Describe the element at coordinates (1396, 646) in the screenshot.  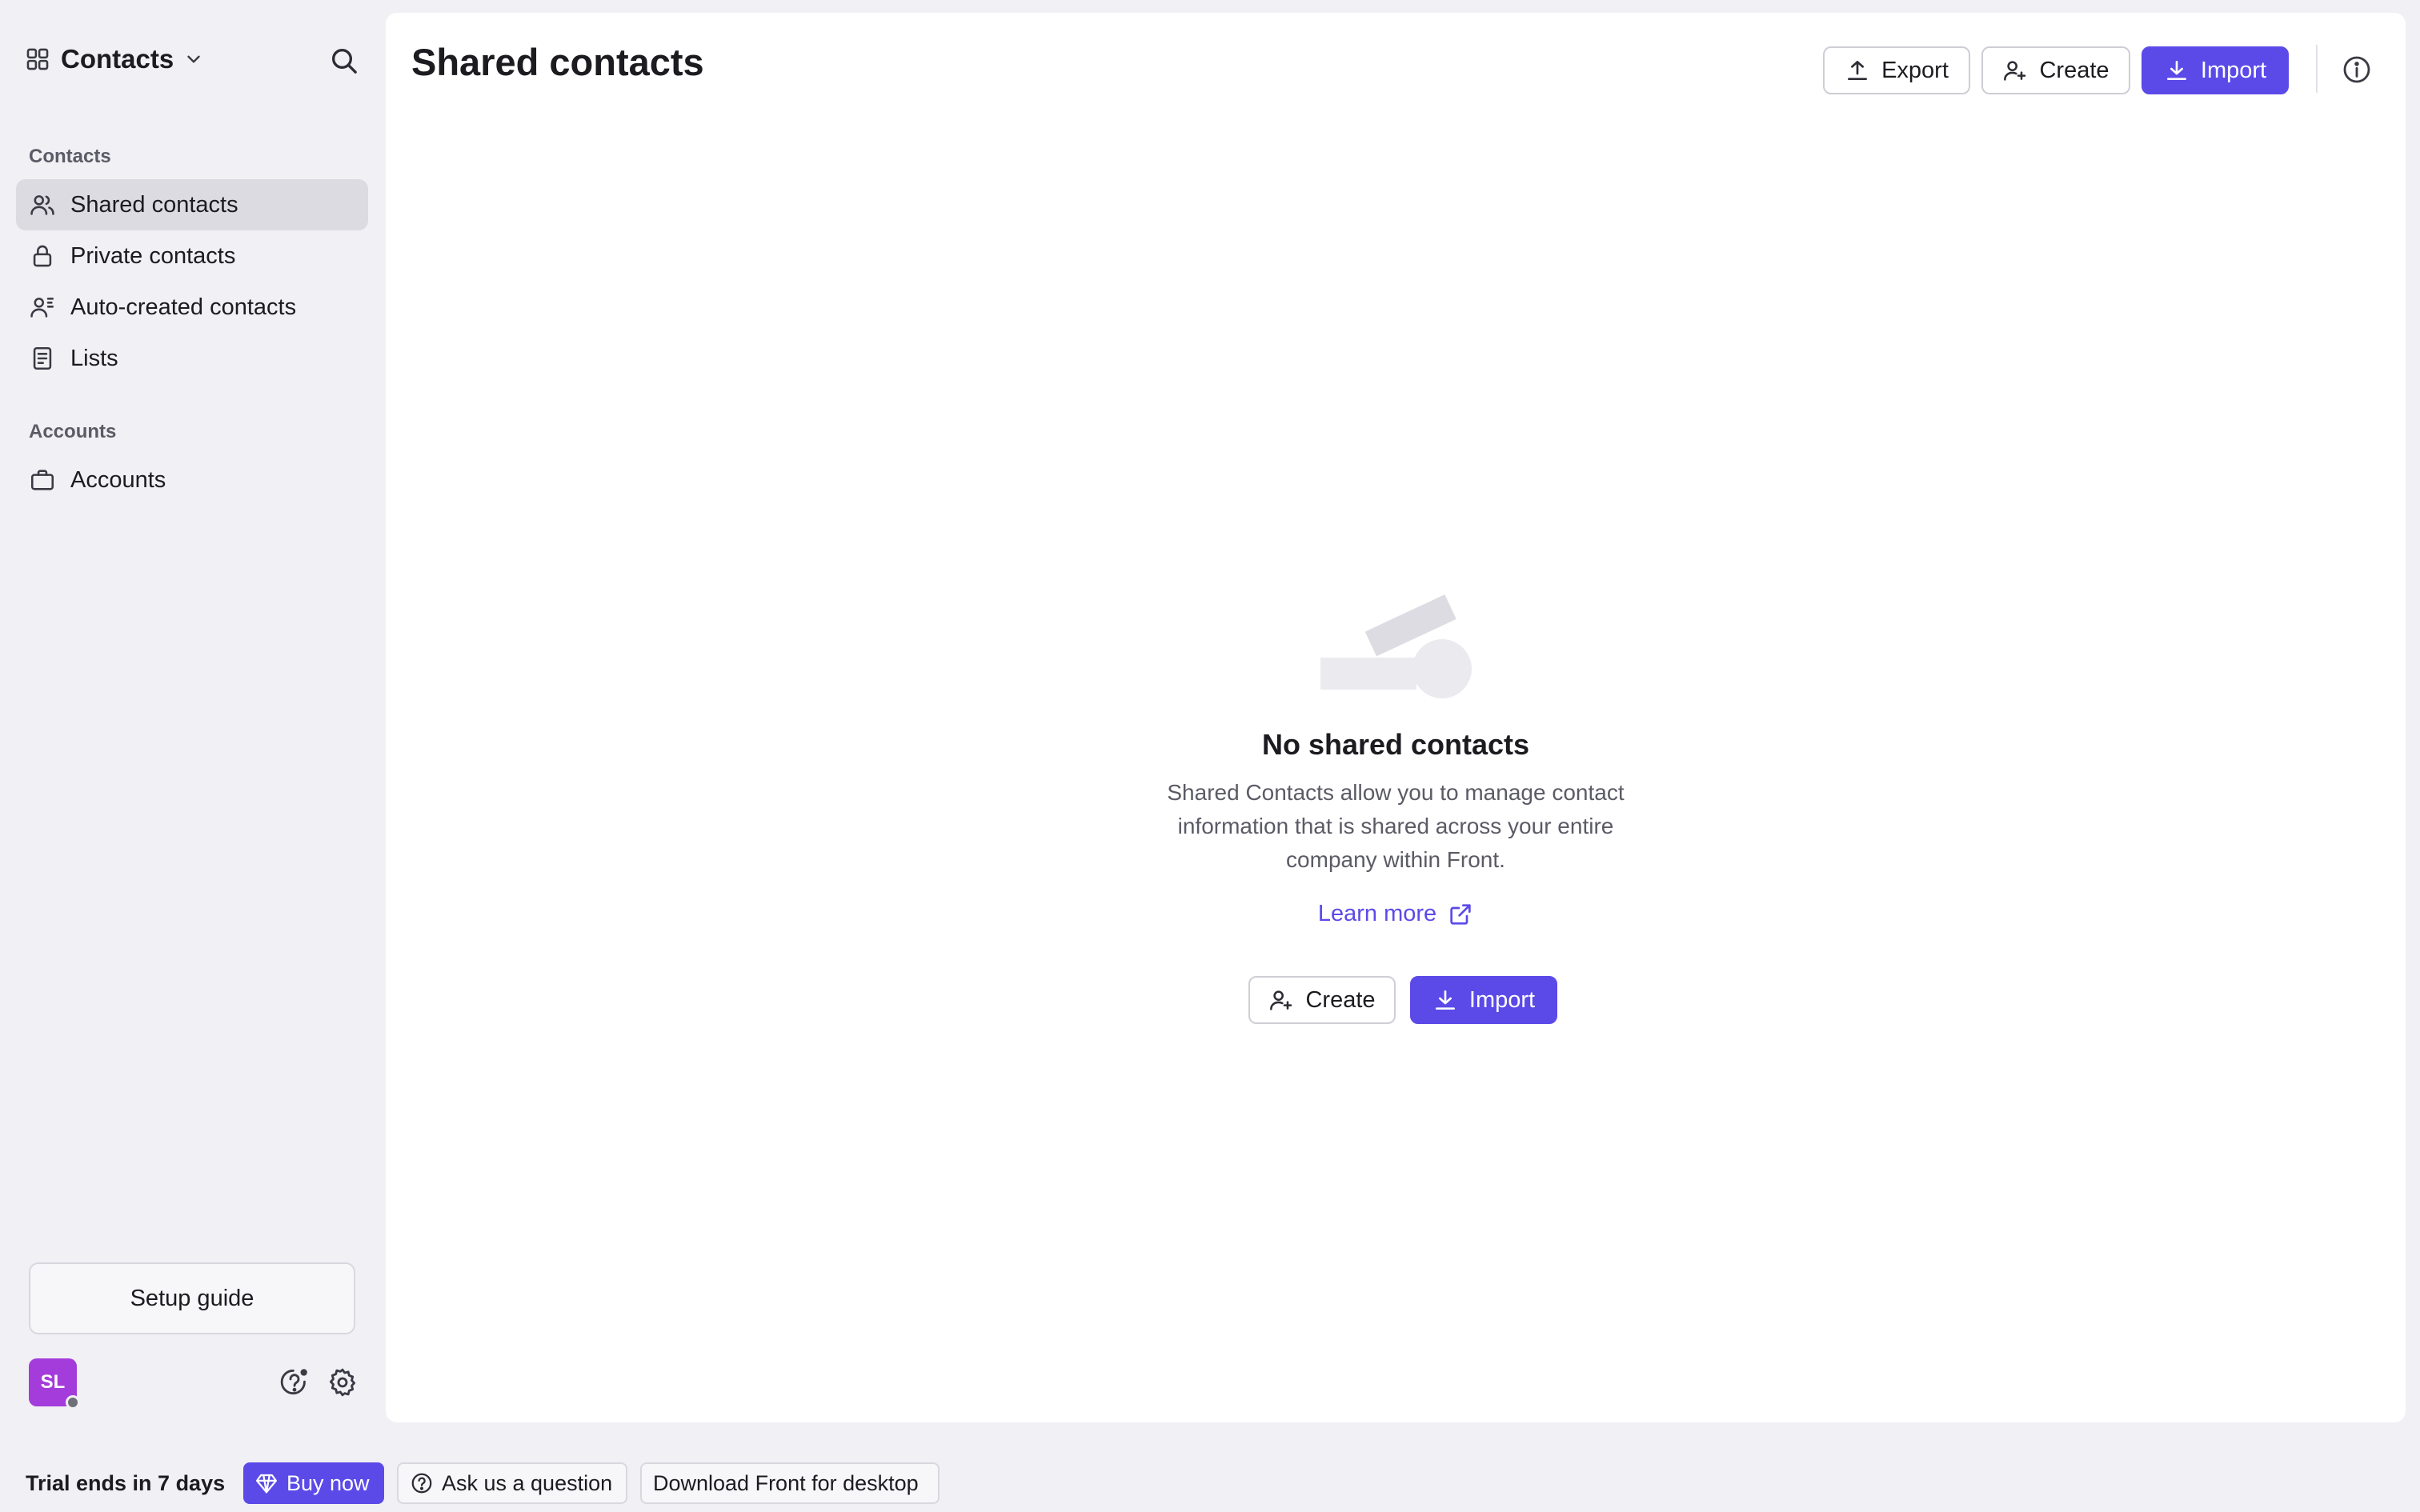
I see `empty-state-illustration` at that location.